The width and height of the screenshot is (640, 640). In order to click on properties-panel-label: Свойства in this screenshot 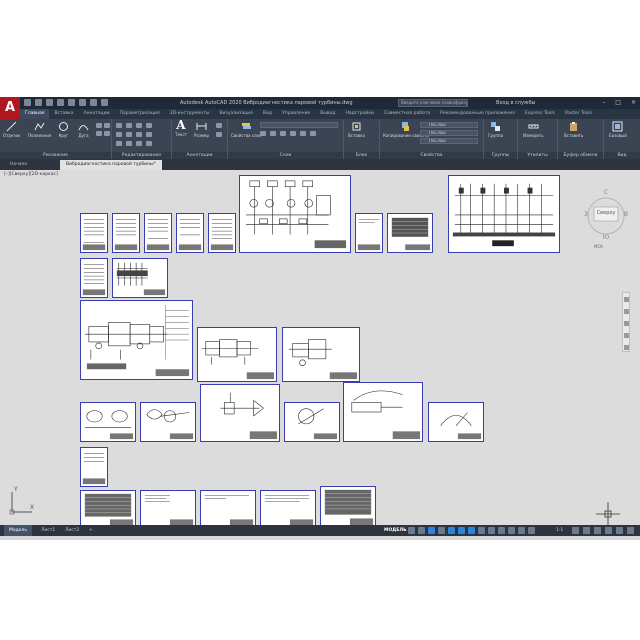, I will do `click(431, 155)`.